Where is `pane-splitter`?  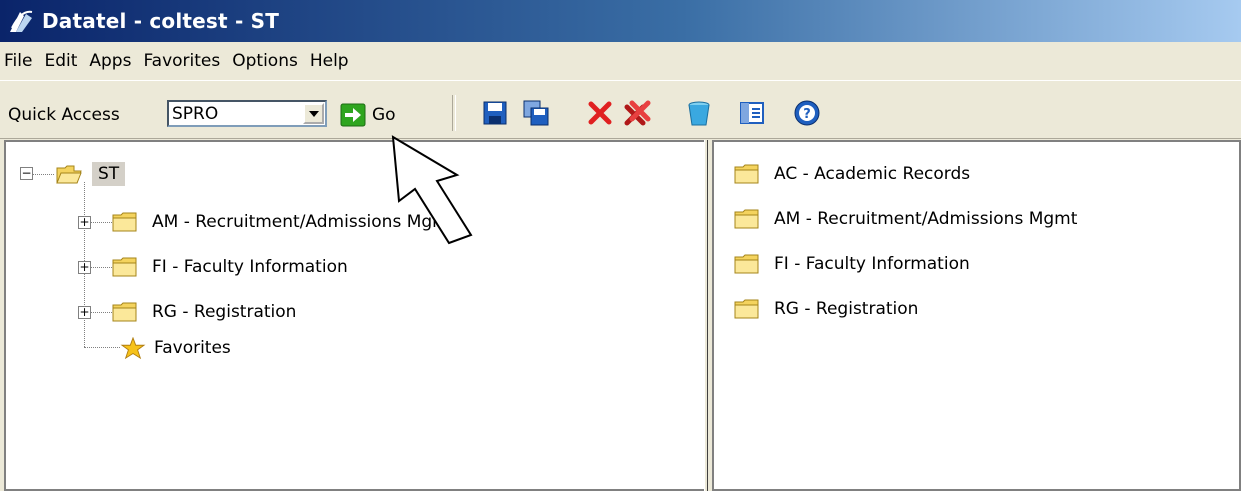 pane-splitter is located at coordinates (706, 315).